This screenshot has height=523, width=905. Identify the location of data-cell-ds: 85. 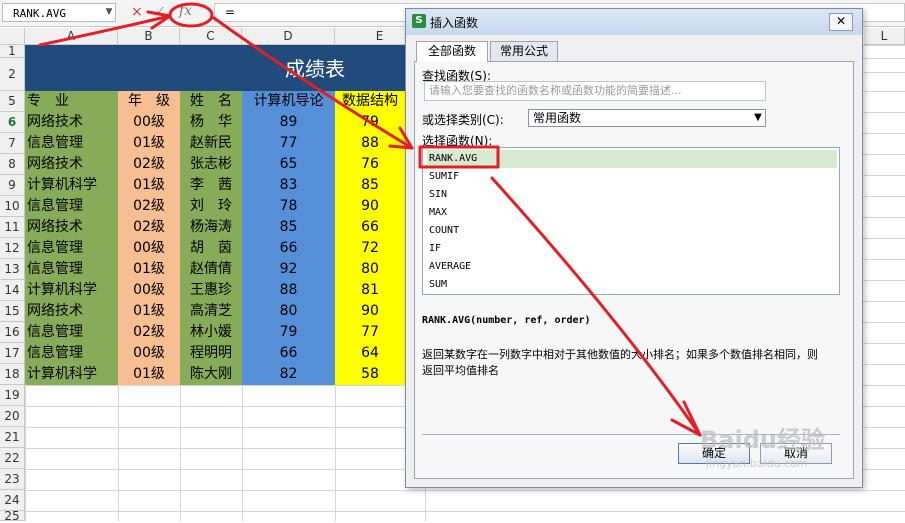
(370, 185).